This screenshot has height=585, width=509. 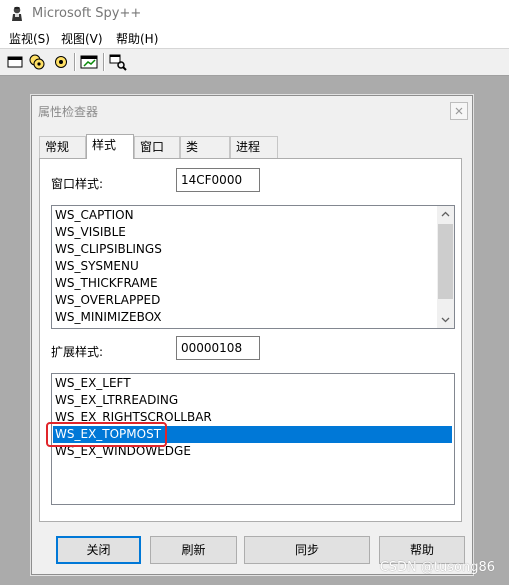 What do you see at coordinates (94, 215) in the screenshot?
I see `list-item: WS_CAPTION` at bounding box center [94, 215].